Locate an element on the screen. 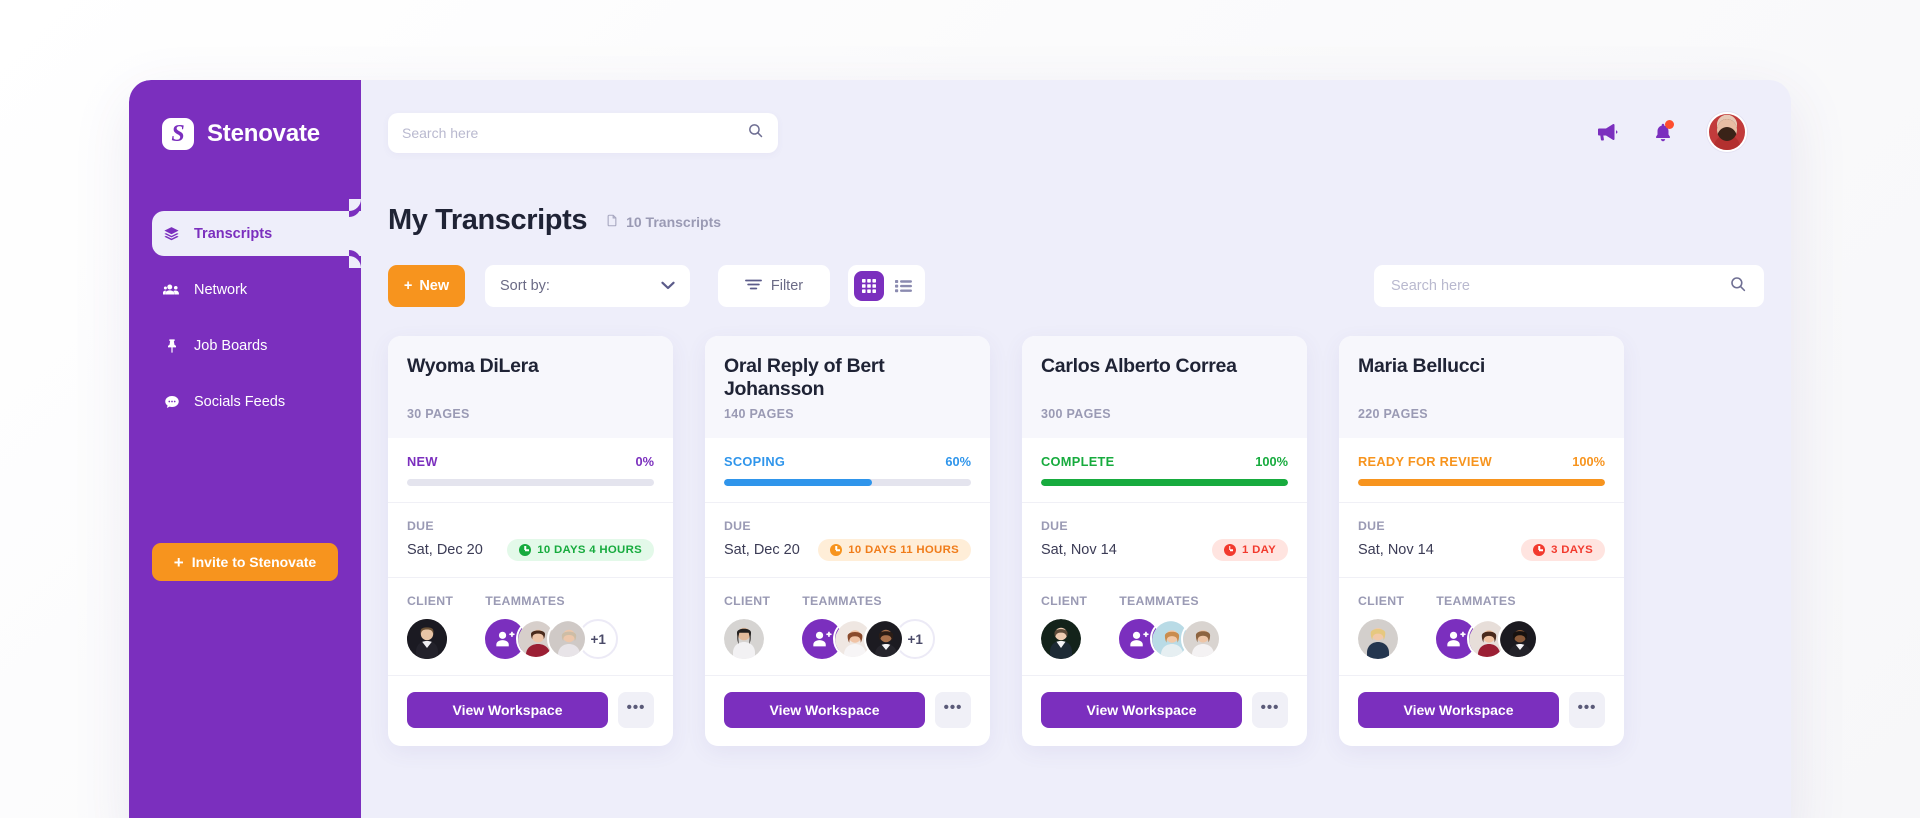  user-avatar is located at coordinates (1727, 132).